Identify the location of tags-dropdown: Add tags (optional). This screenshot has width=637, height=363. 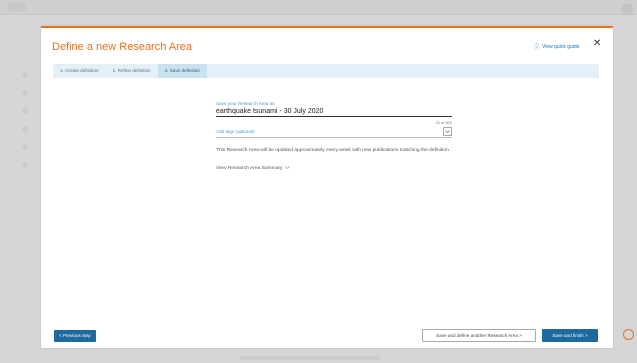
(334, 131).